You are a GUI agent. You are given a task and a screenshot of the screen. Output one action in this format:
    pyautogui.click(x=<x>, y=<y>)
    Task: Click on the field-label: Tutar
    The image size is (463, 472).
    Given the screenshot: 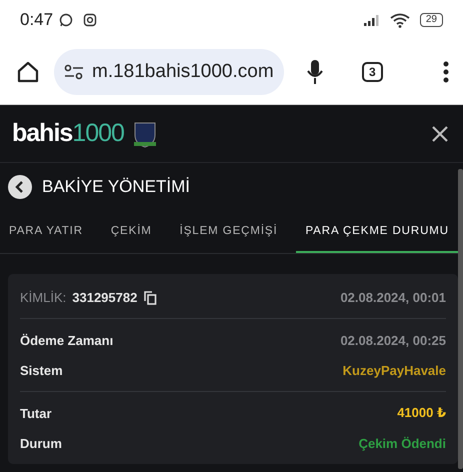 What is the action you would take?
    pyautogui.click(x=36, y=413)
    